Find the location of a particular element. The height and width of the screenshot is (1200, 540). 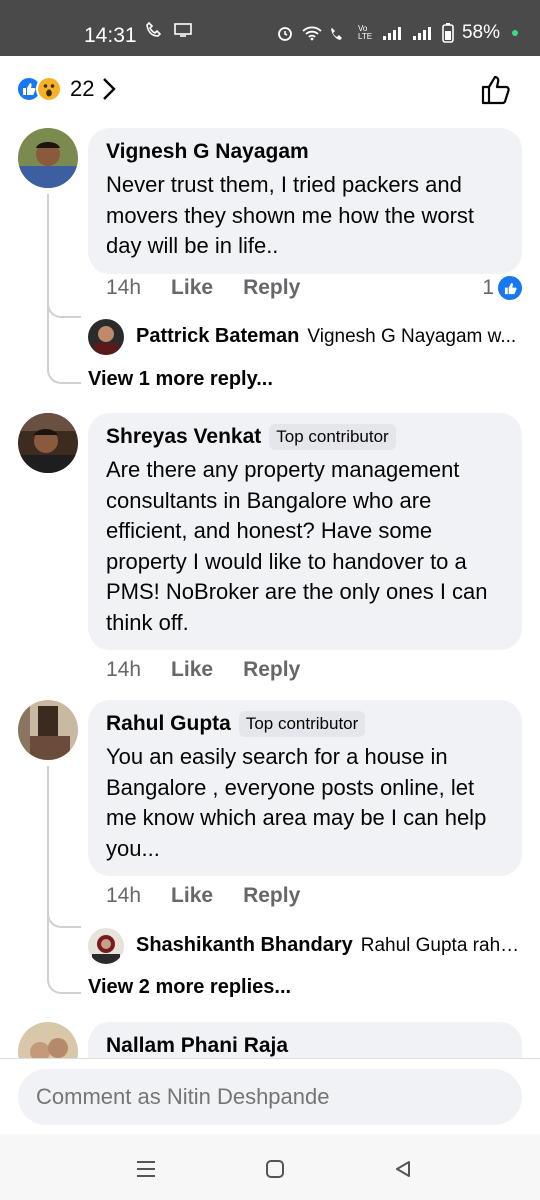

like-post-button is located at coordinates (496, 92).